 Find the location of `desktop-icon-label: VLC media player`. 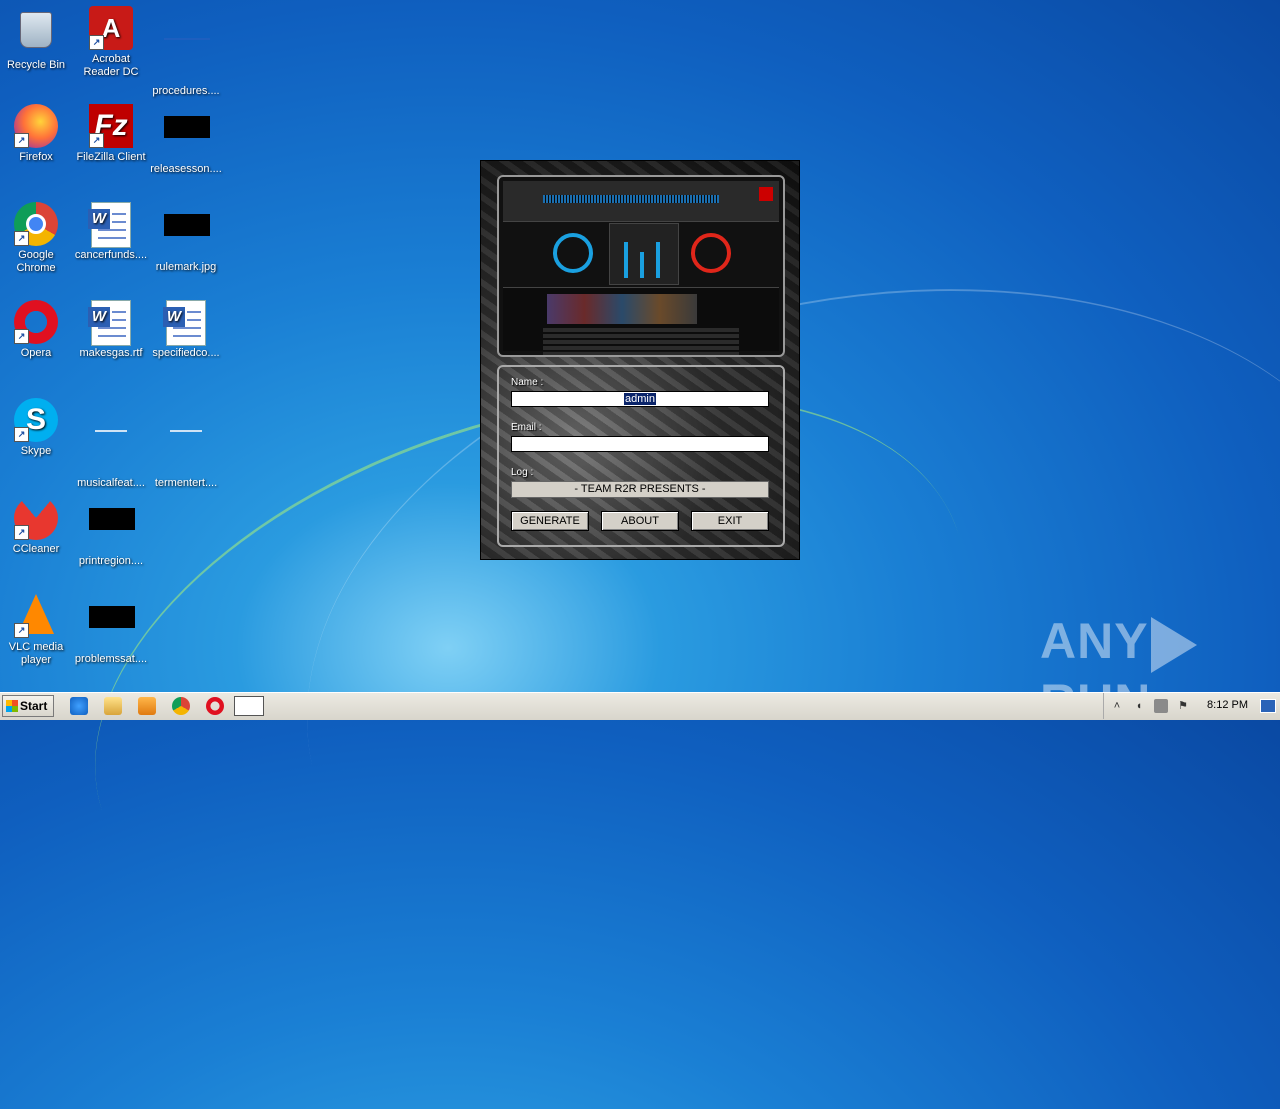

desktop-icon-label: VLC media player is located at coordinates (36, 653).